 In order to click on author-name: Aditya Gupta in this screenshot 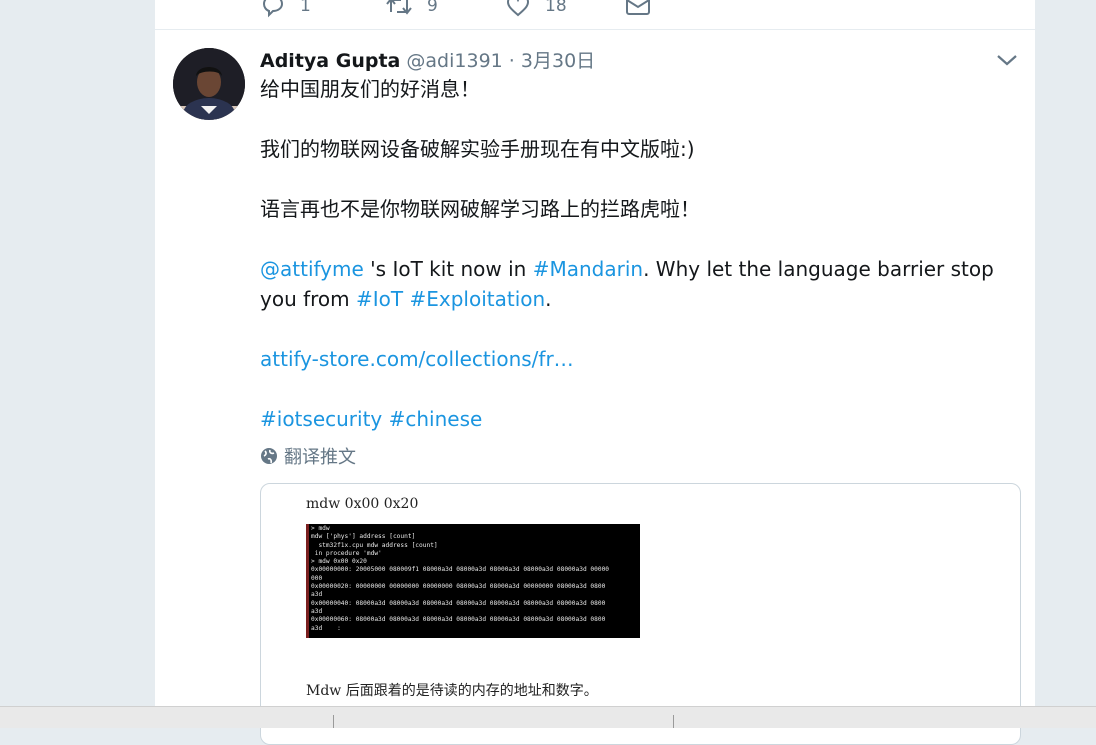, I will do `click(330, 61)`.